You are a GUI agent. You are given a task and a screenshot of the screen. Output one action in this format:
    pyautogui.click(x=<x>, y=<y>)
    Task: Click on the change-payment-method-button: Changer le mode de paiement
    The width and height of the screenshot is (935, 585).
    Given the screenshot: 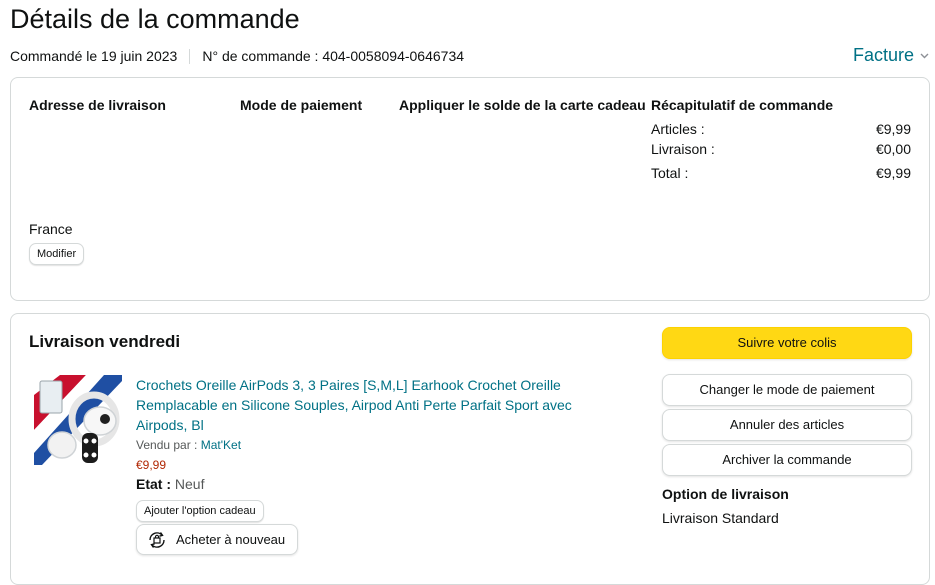 What is the action you would take?
    pyautogui.click(x=787, y=390)
    